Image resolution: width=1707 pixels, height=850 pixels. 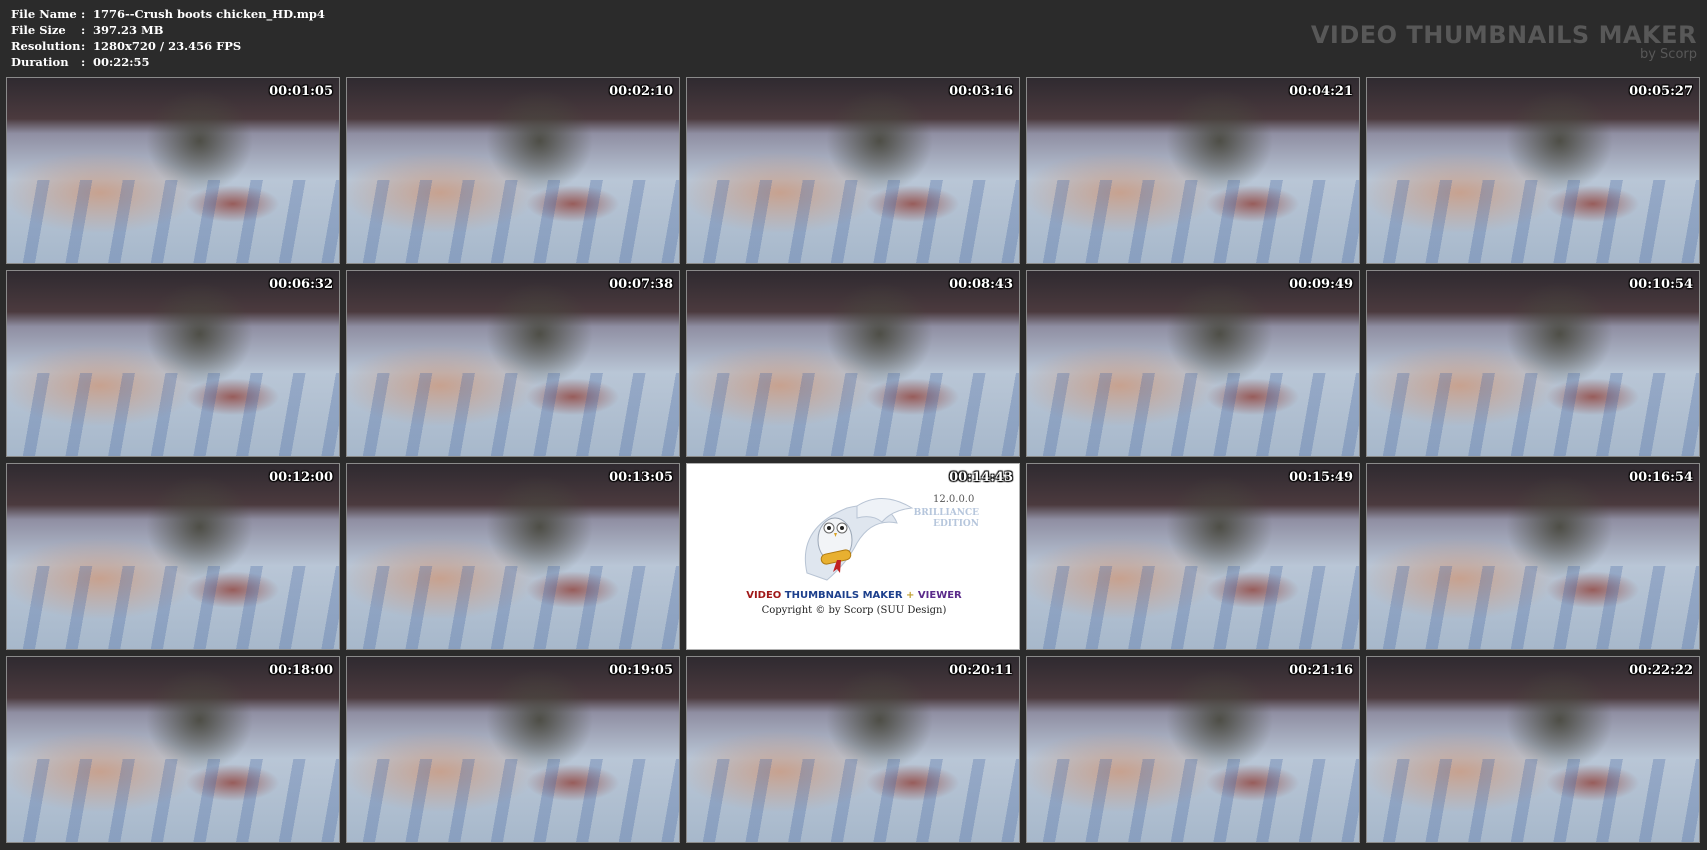 I want to click on info-label: File Name, so click(x=44, y=14).